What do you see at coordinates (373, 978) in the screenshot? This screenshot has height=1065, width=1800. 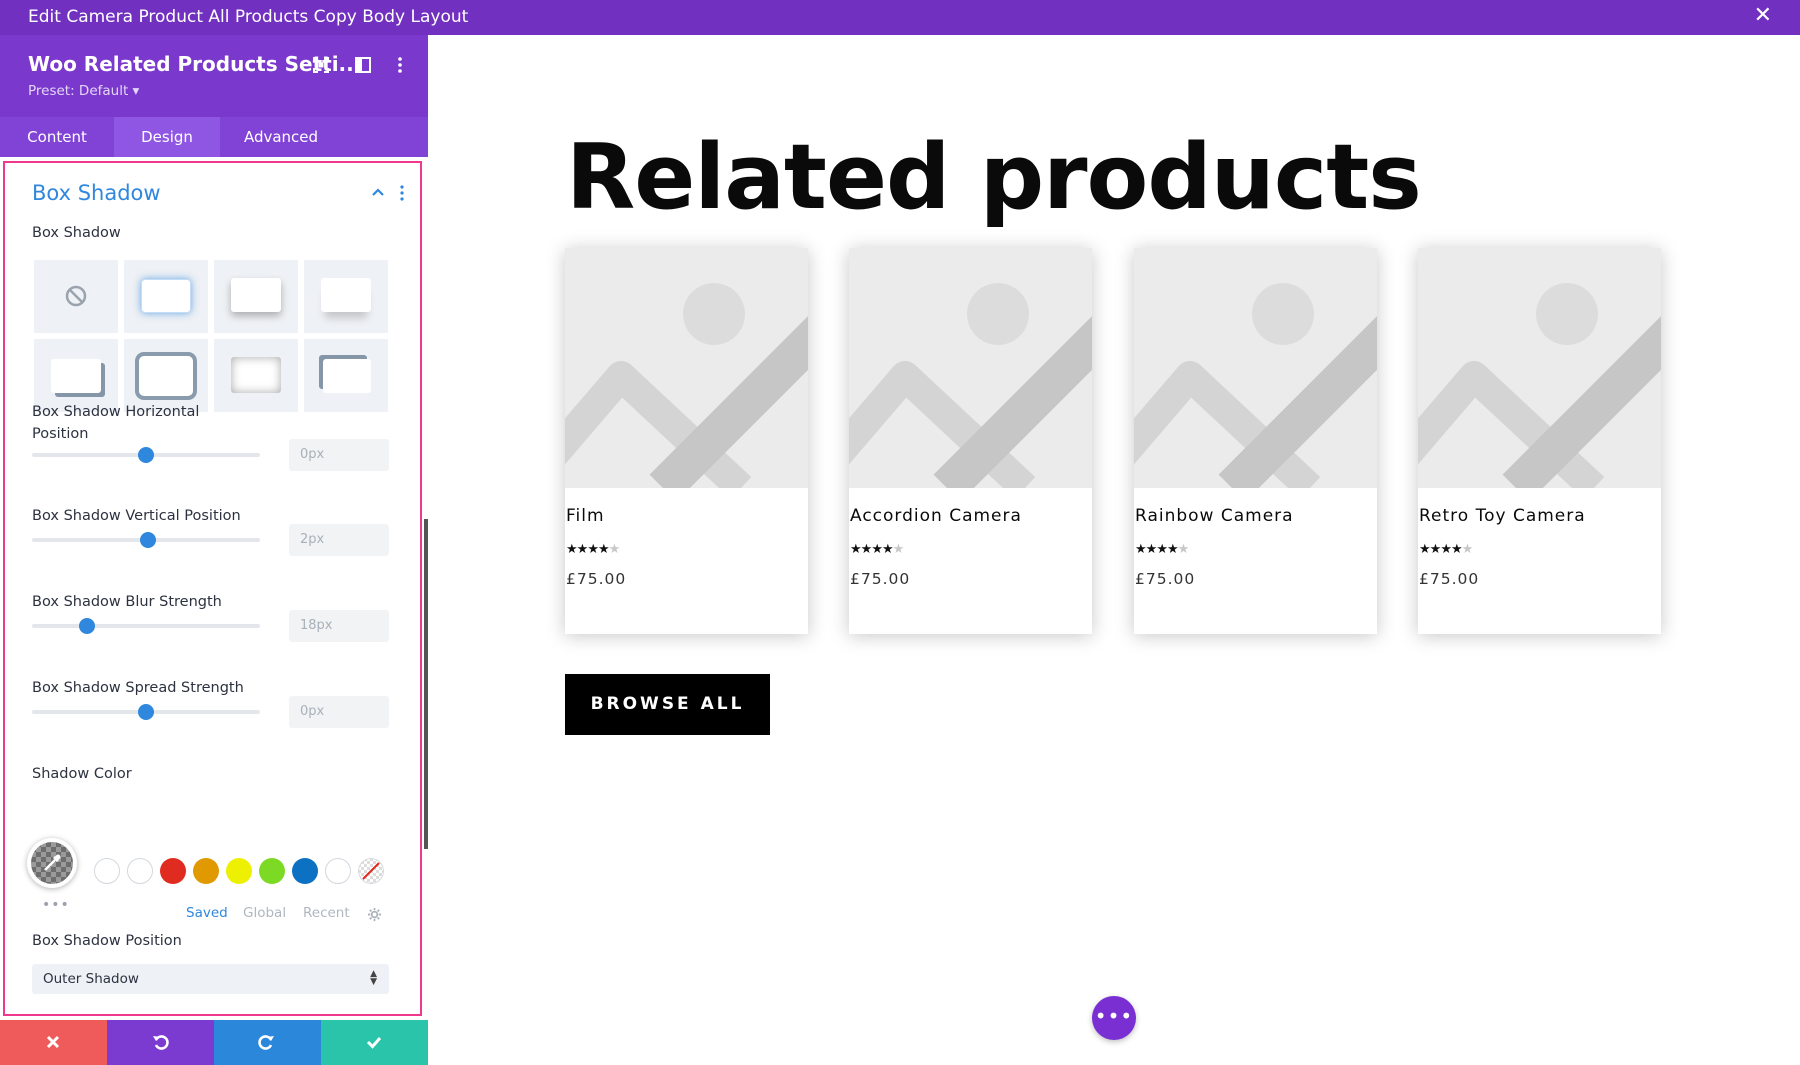 I see `select-arrows-icon: ▲ ▼` at bounding box center [373, 978].